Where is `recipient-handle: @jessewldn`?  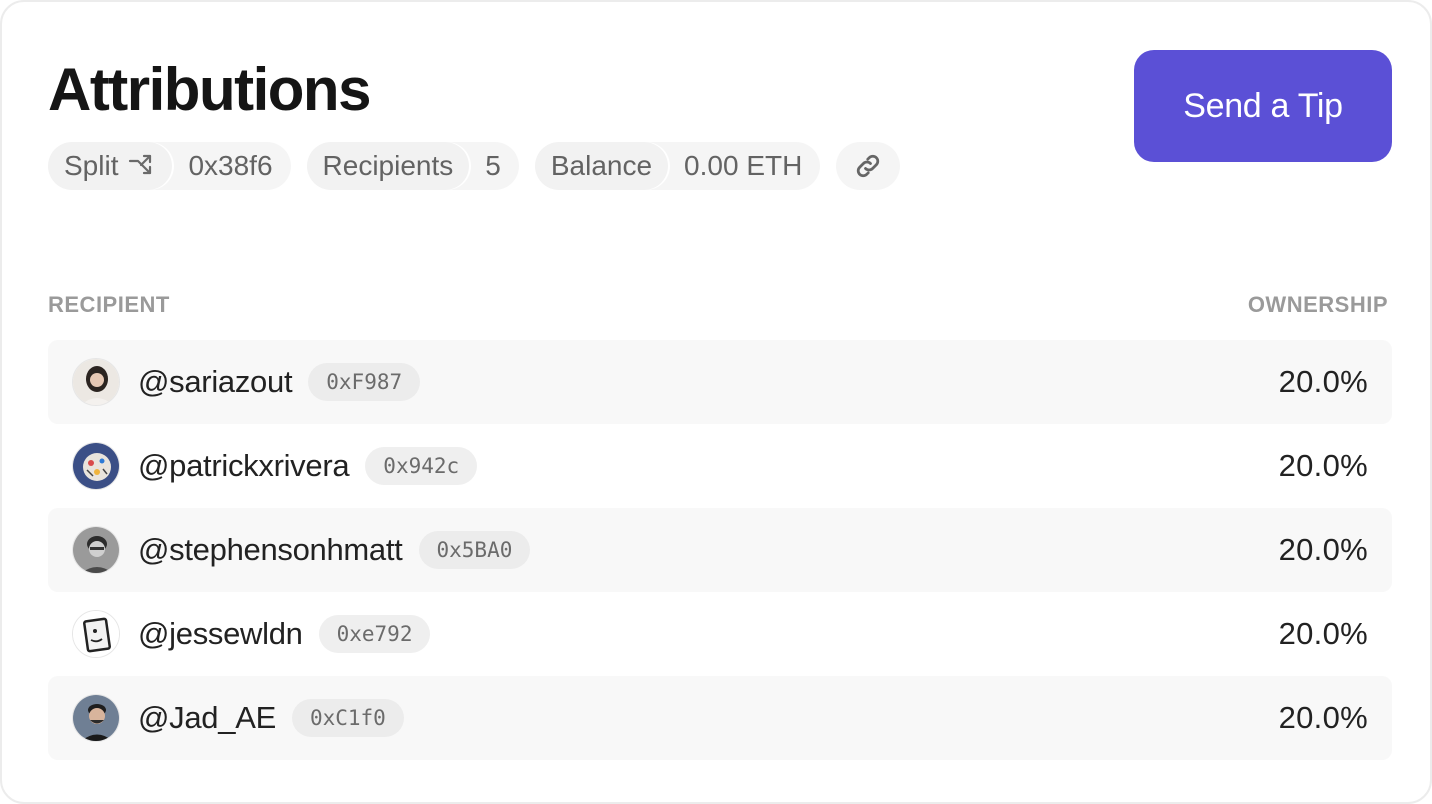 recipient-handle: @jessewldn is located at coordinates (220, 634).